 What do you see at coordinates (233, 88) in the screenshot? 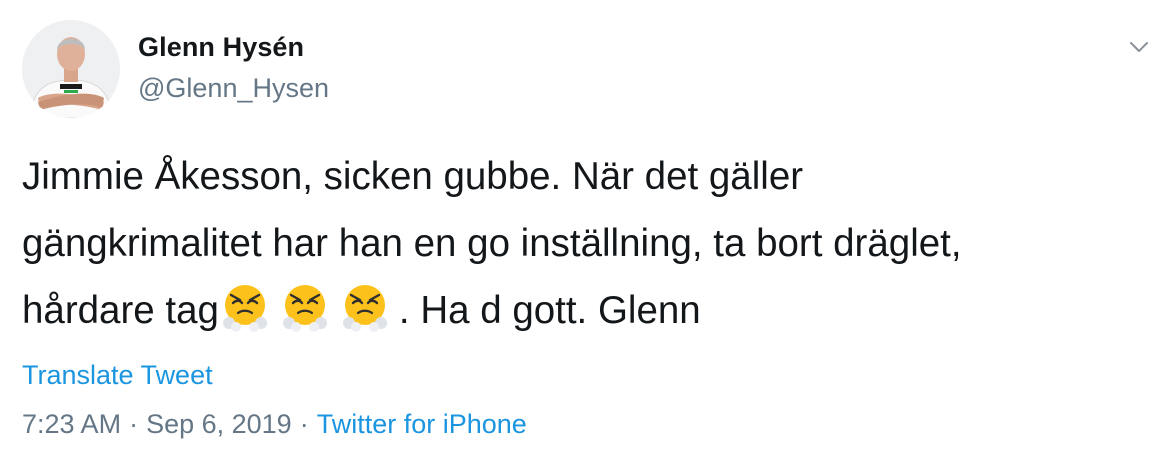
I see `author-handle: @Glenn_Hysen` at bounding box center [233, 88].